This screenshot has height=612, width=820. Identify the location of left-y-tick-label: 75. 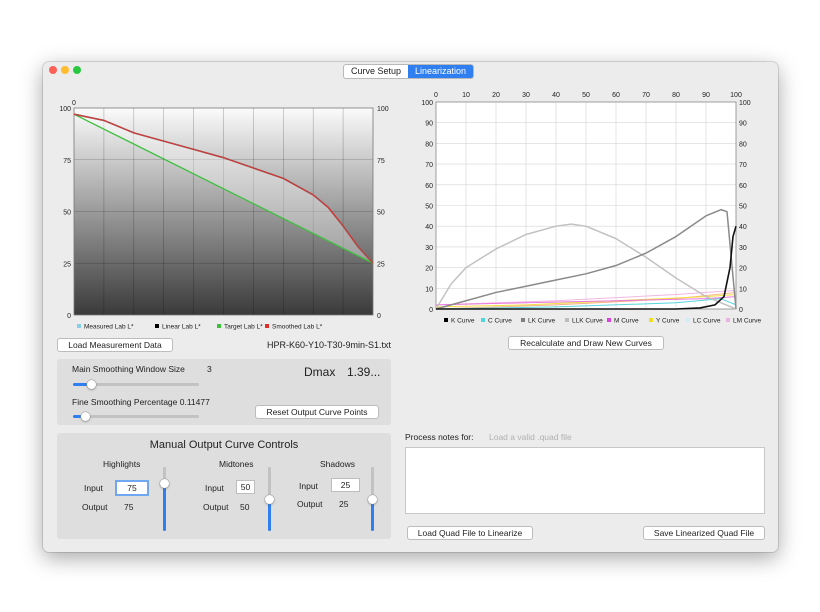
(67, 161).